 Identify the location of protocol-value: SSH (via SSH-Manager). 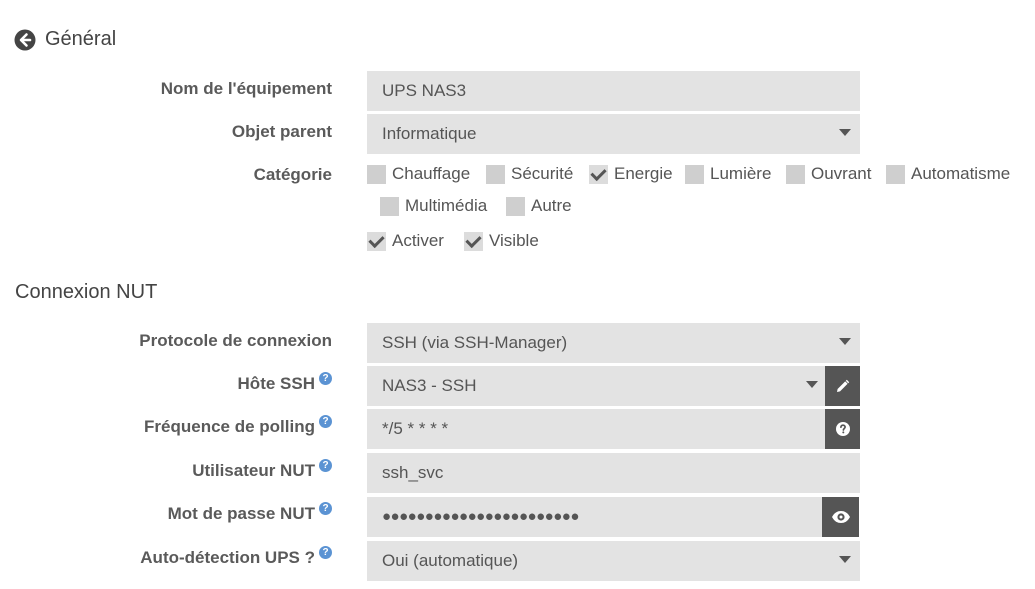
(475, 342).